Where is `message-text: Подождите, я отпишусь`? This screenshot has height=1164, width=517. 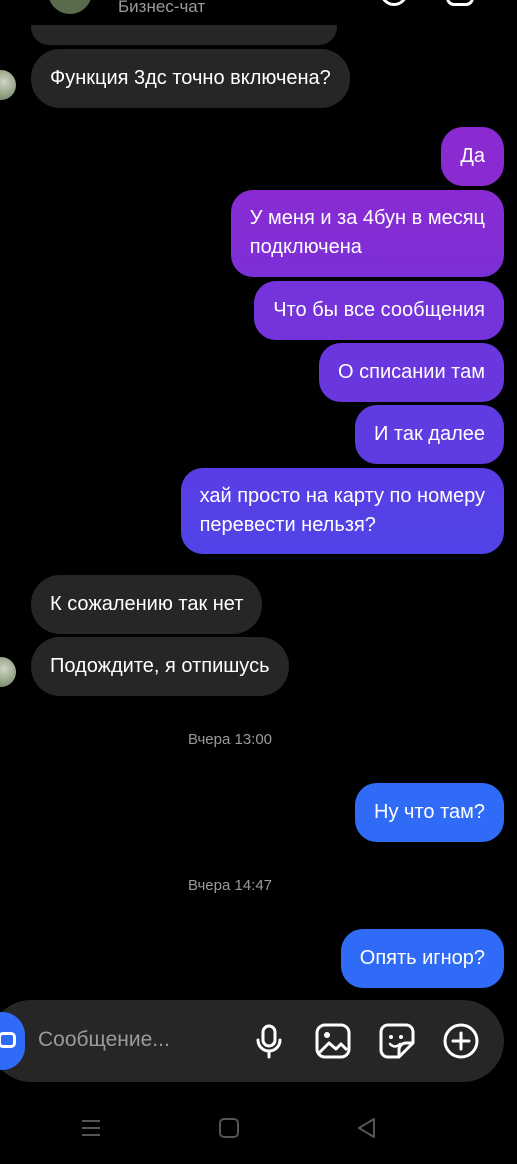 message-text: Подождите, я отпишусь is located at coordinates (160, 666).